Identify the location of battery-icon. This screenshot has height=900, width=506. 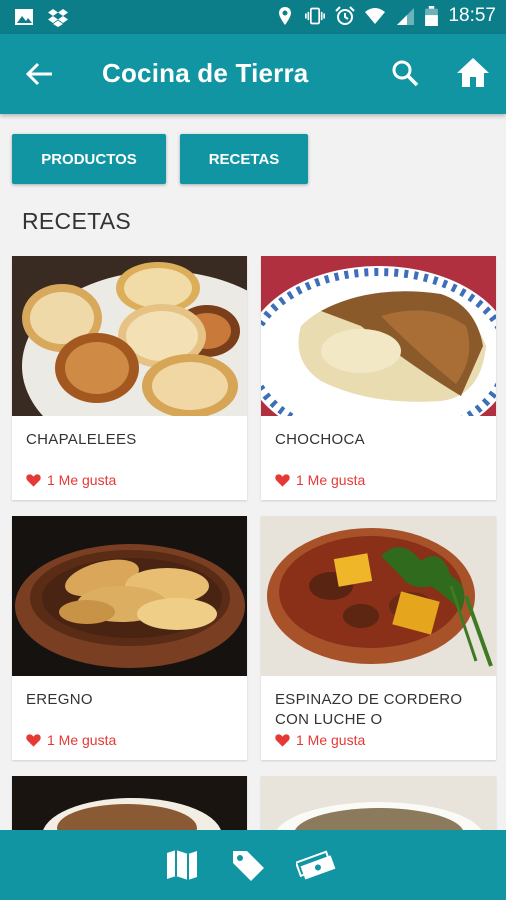
(432, 16).